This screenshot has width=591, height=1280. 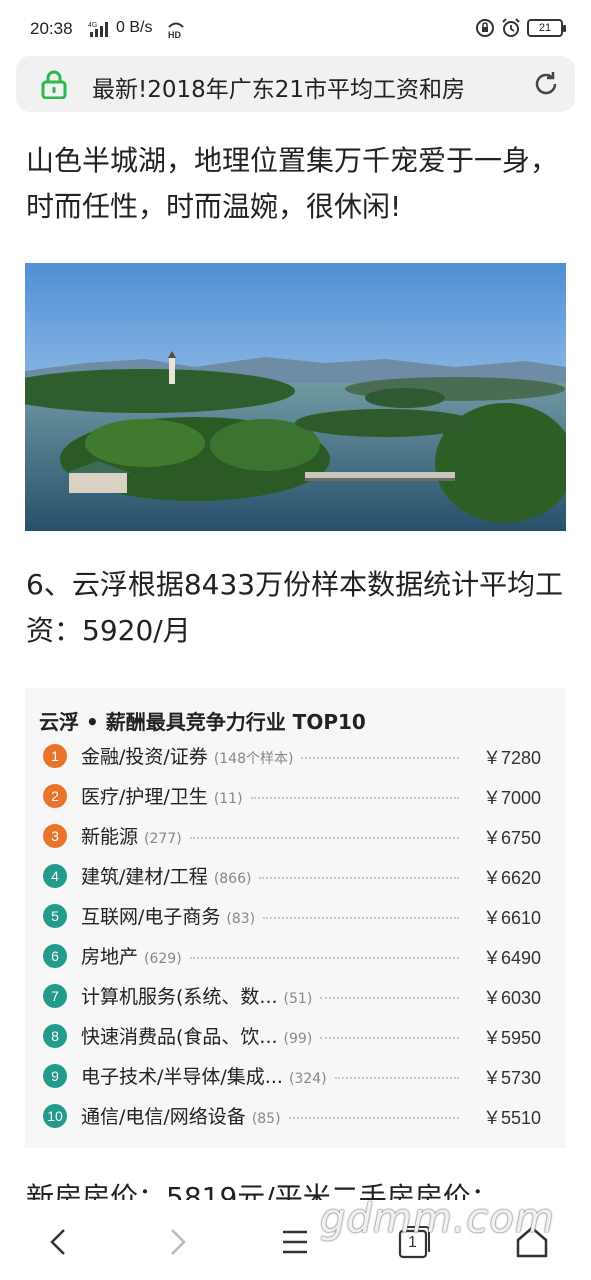 What do you see at coordinates (511, 1038) in the screenshot?
I see `average-salary: ￥5950` at bounding box center [511, 1038].